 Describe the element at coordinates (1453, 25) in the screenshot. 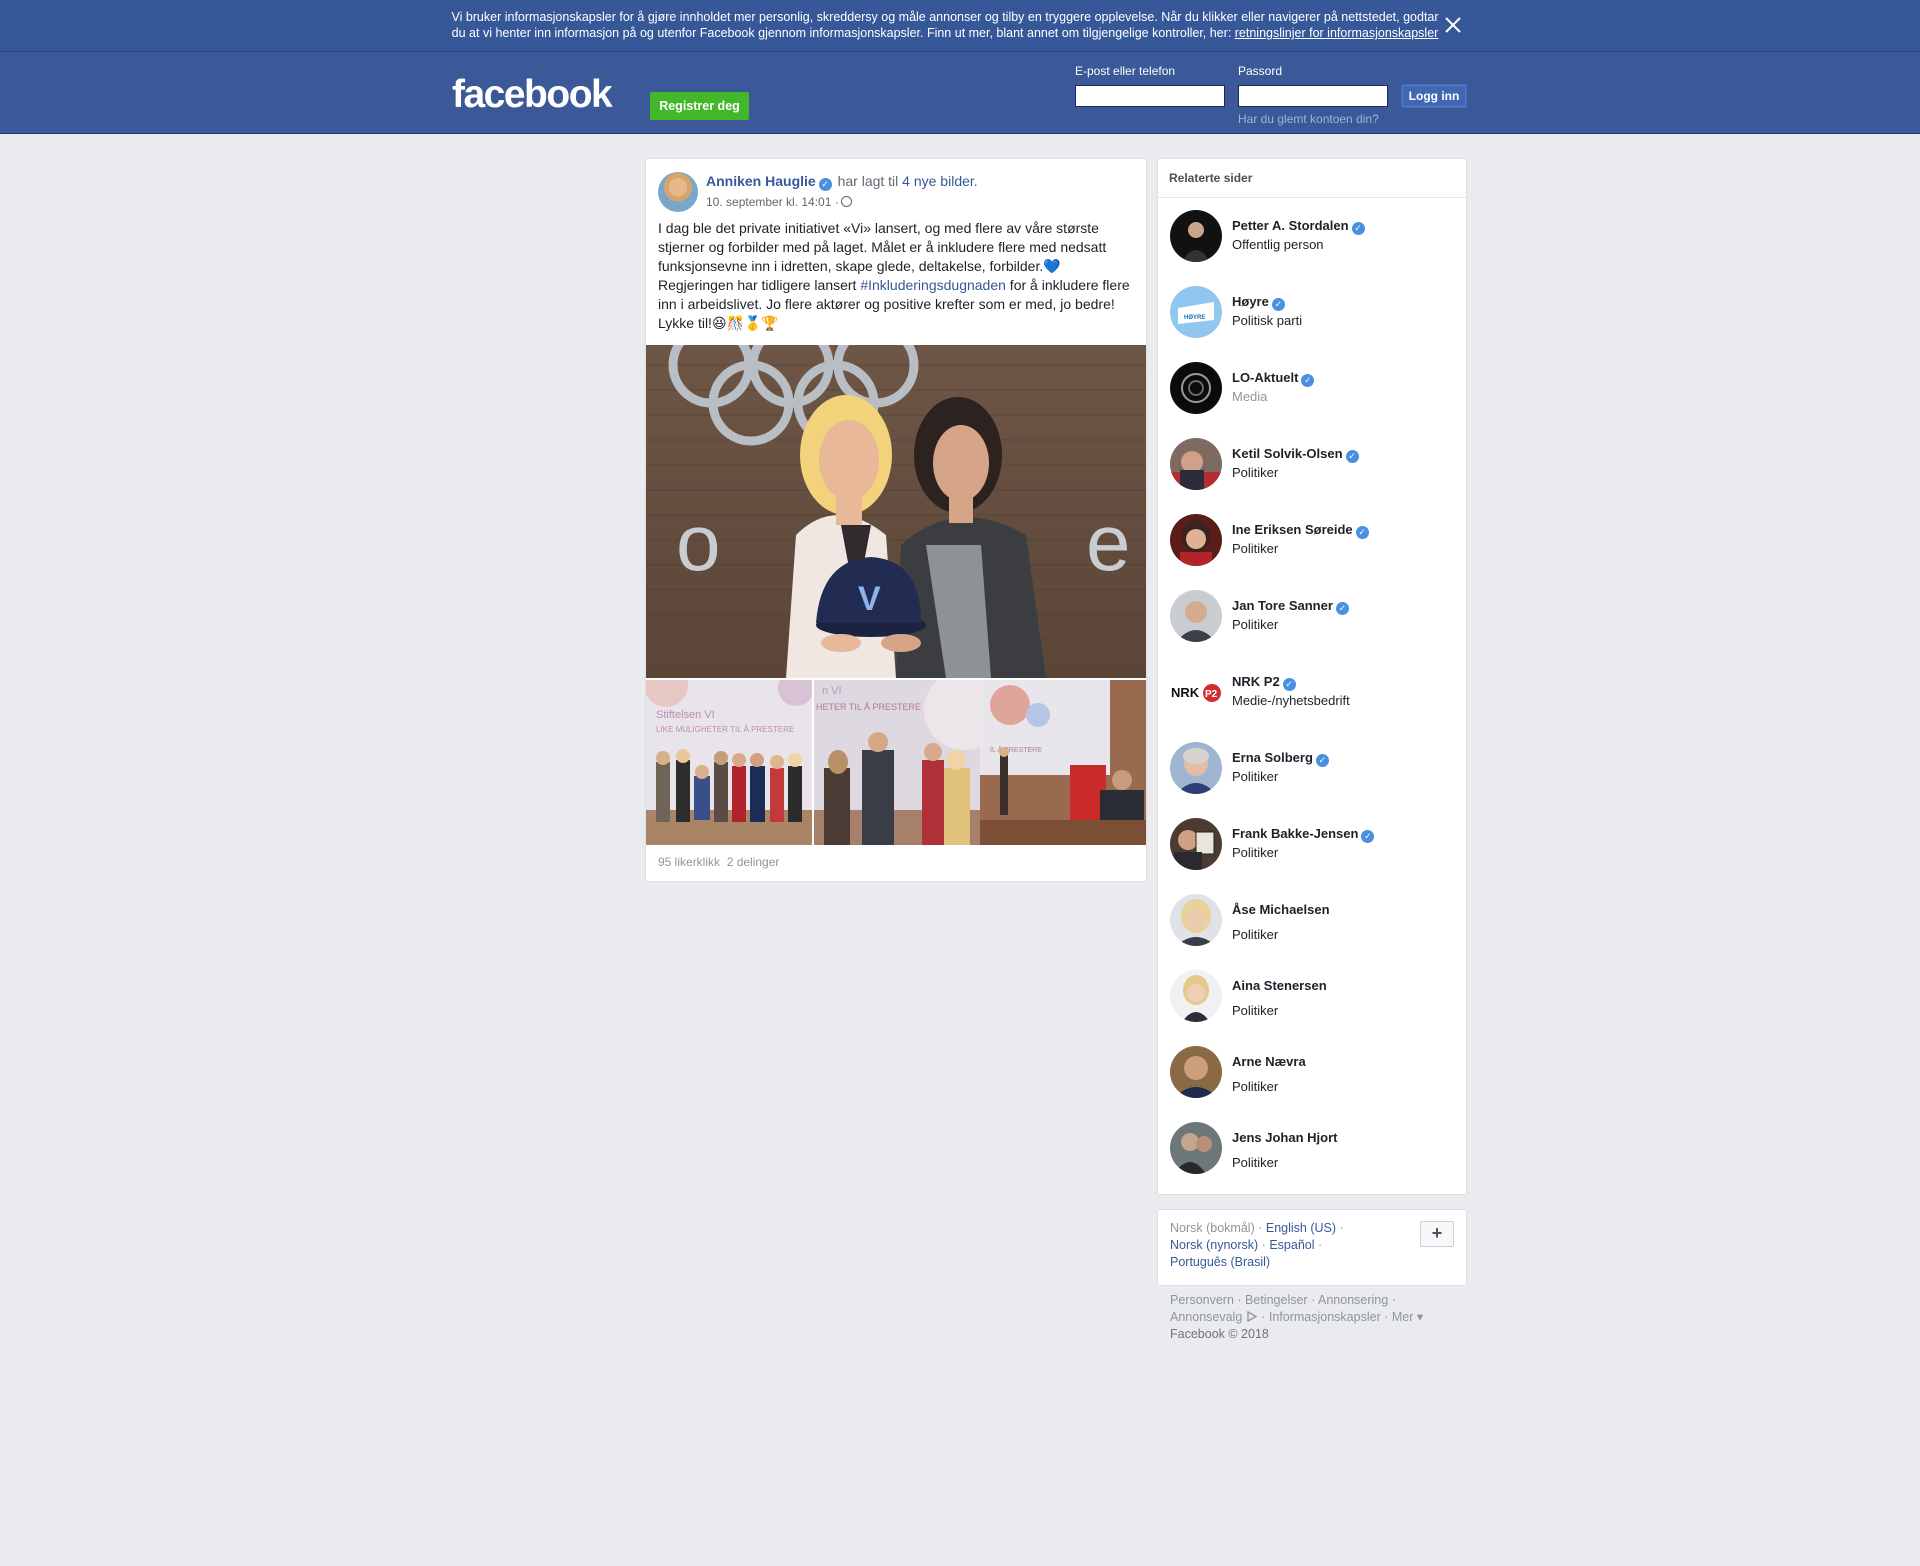

I see `close-icon` at that location.